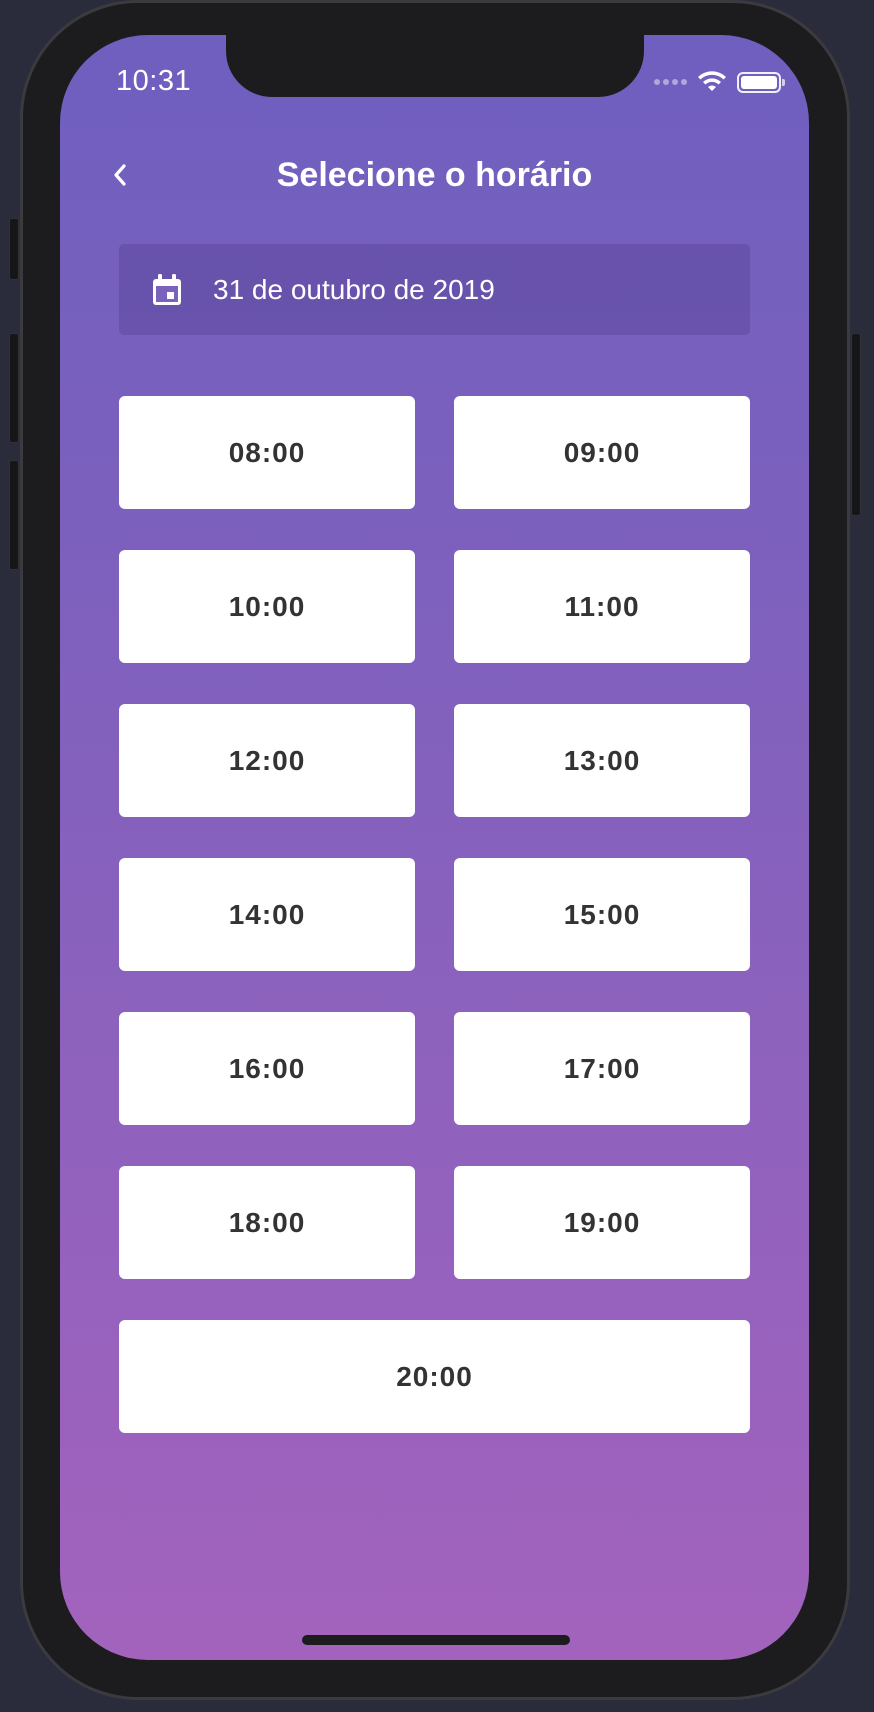  I want to click on volume-down-button, so click(14, 515).